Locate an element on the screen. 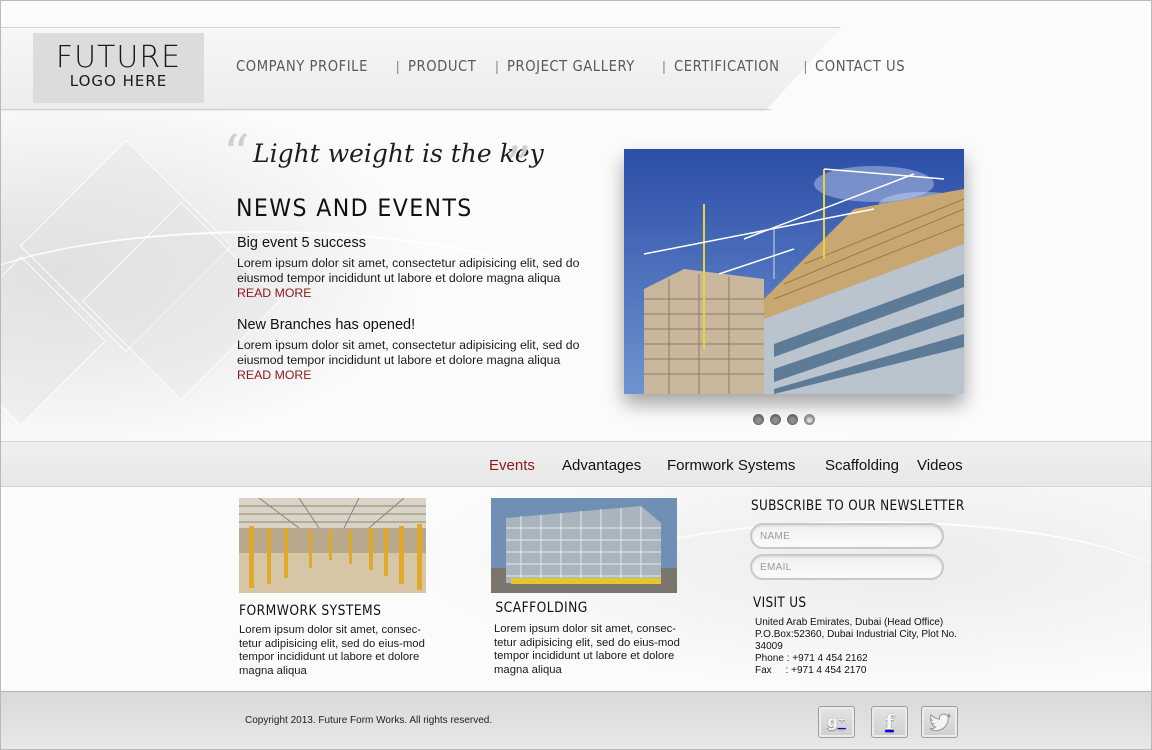 This screenshot has width=1152, height=750. newsletter-email-input is located at coordinates (847, 567).